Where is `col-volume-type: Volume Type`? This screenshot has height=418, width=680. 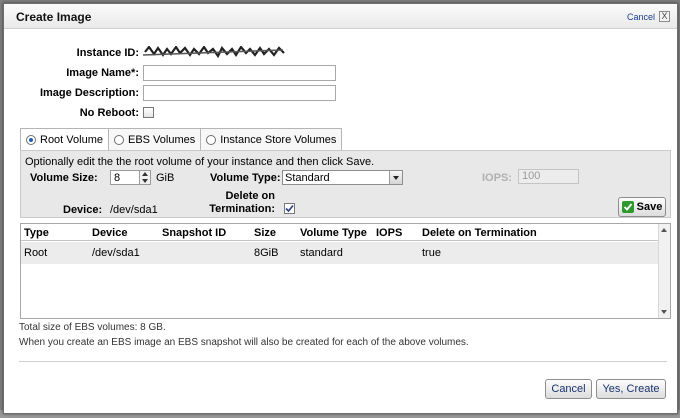 col-volume-type: Volume Type is located at coordinates (333, 233).